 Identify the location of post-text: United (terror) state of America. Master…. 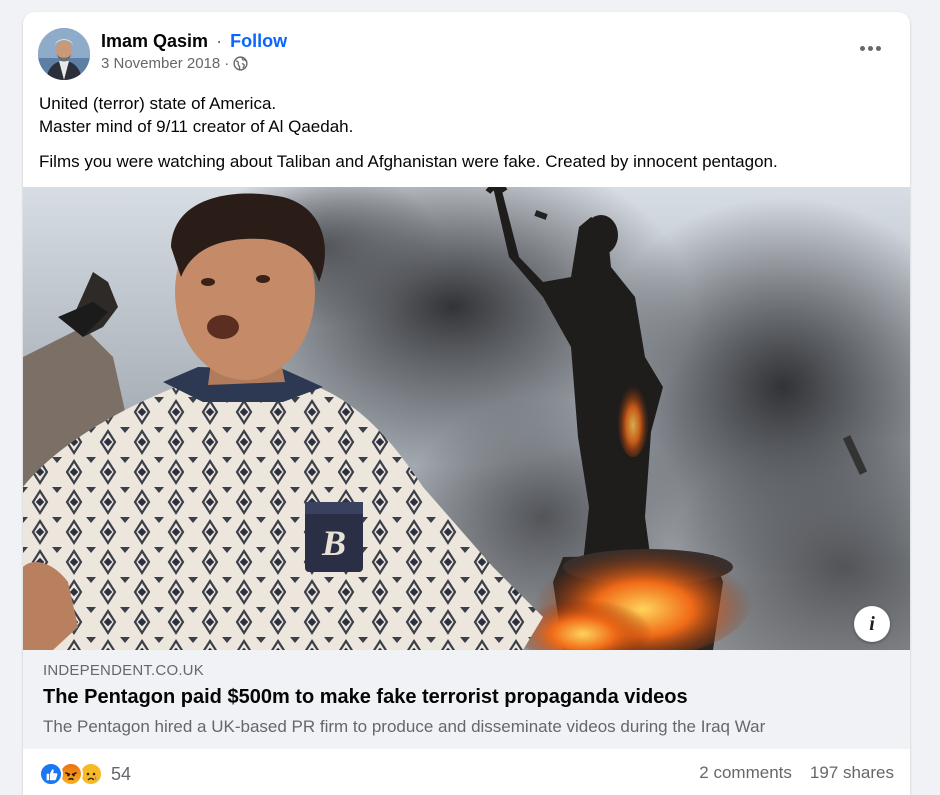
(469, 132).